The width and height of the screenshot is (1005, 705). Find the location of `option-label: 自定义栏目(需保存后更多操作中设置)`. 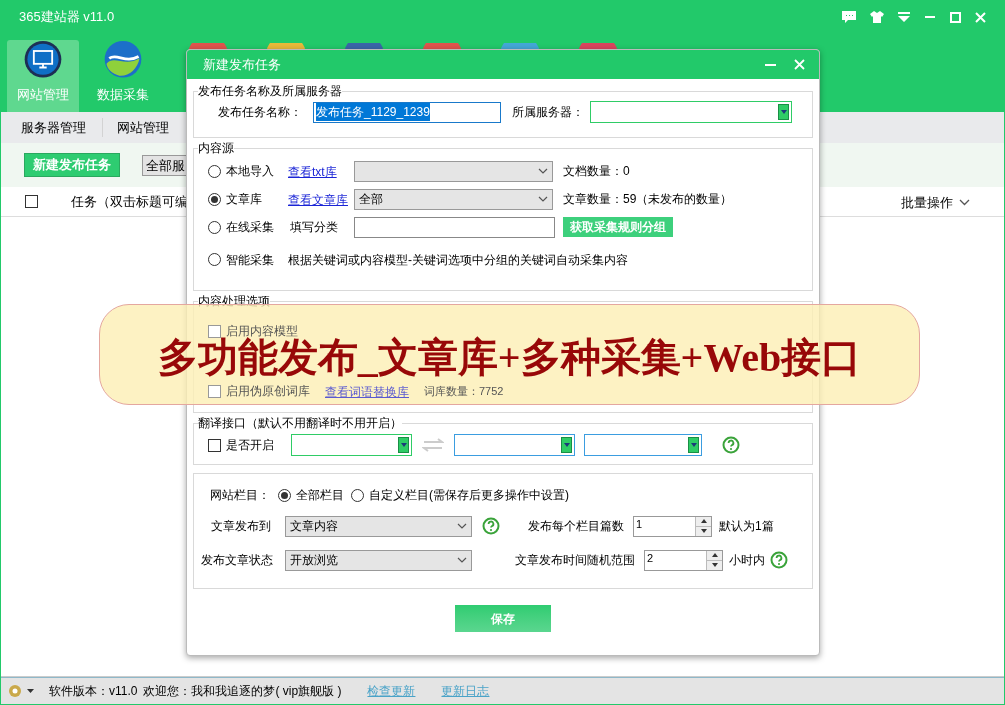

option-label: 自定义栏目(需保存后更多操作中设置) is located at coordinates (469, 495).